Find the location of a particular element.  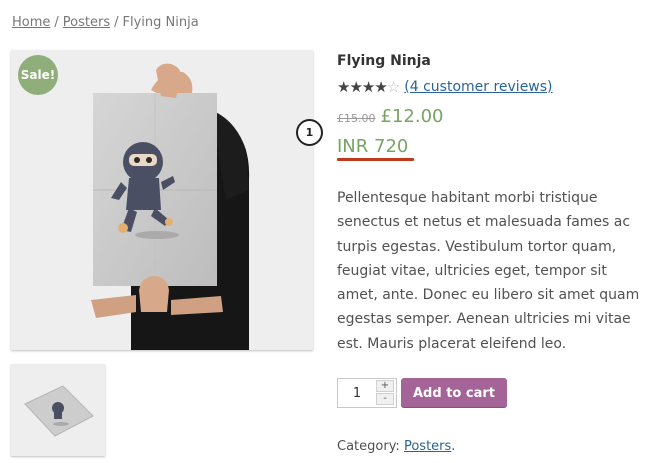

sale-price: £12.00 is located at coordinates (412, 116).